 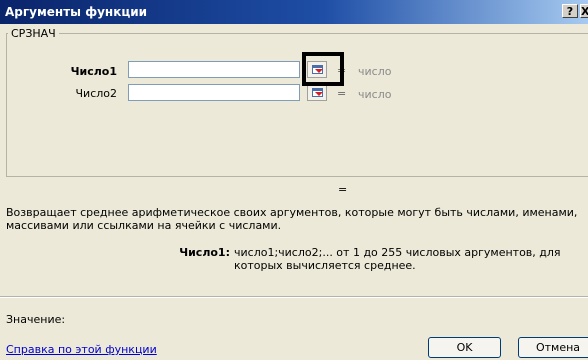 I want to click on window-title: Аргументы функции, so click(x=76, y=12).